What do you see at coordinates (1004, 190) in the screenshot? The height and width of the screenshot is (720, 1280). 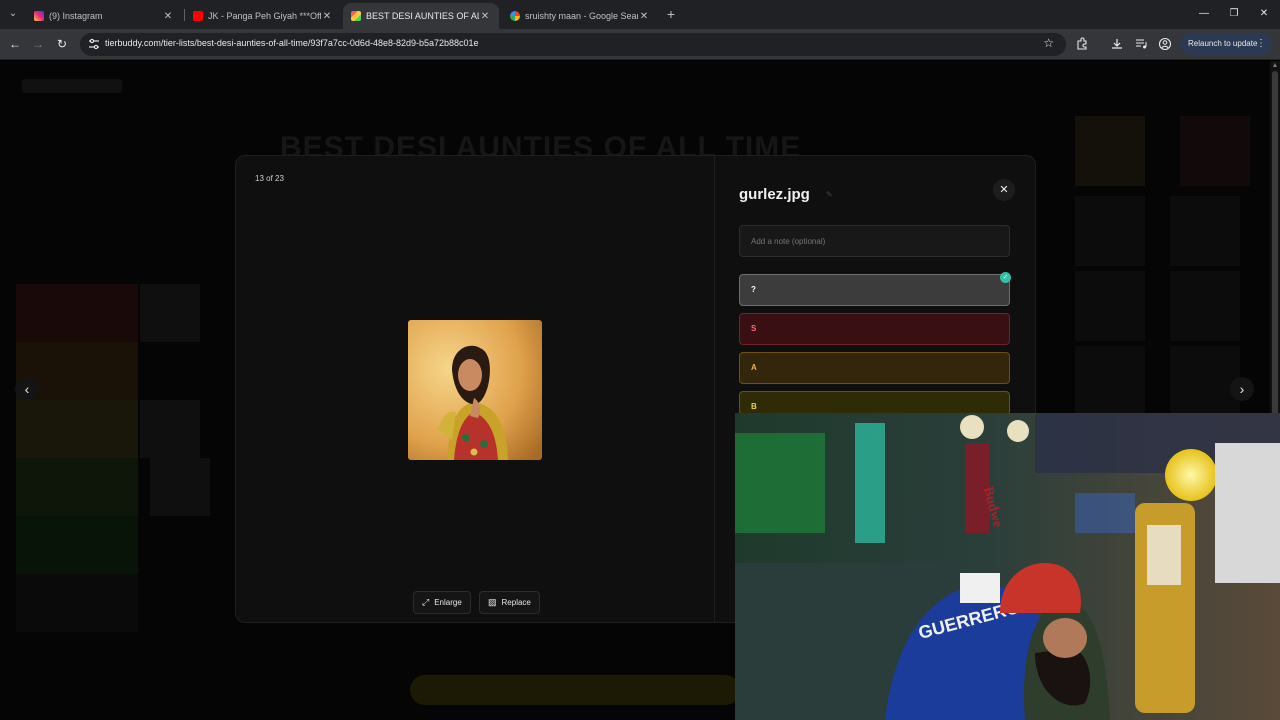 I see `close-modal-button: ✕` at bounding box center [1004, 190].